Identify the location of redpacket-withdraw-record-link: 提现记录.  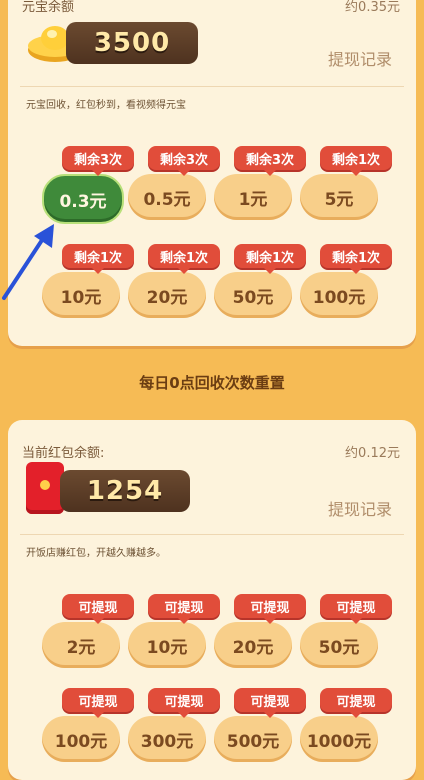
(360, 508).